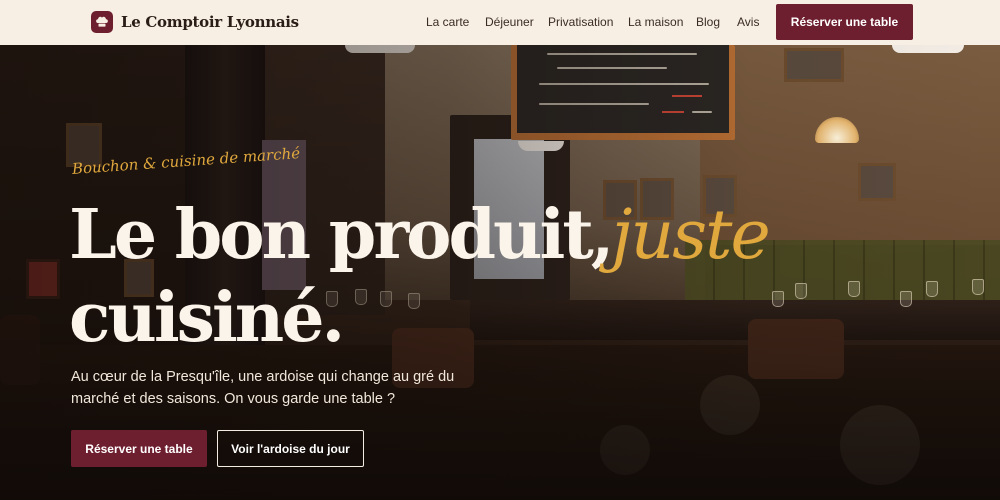  I want to click on hero-view-menu-button: Voir l'ardoise du jour, so click(290, 448).